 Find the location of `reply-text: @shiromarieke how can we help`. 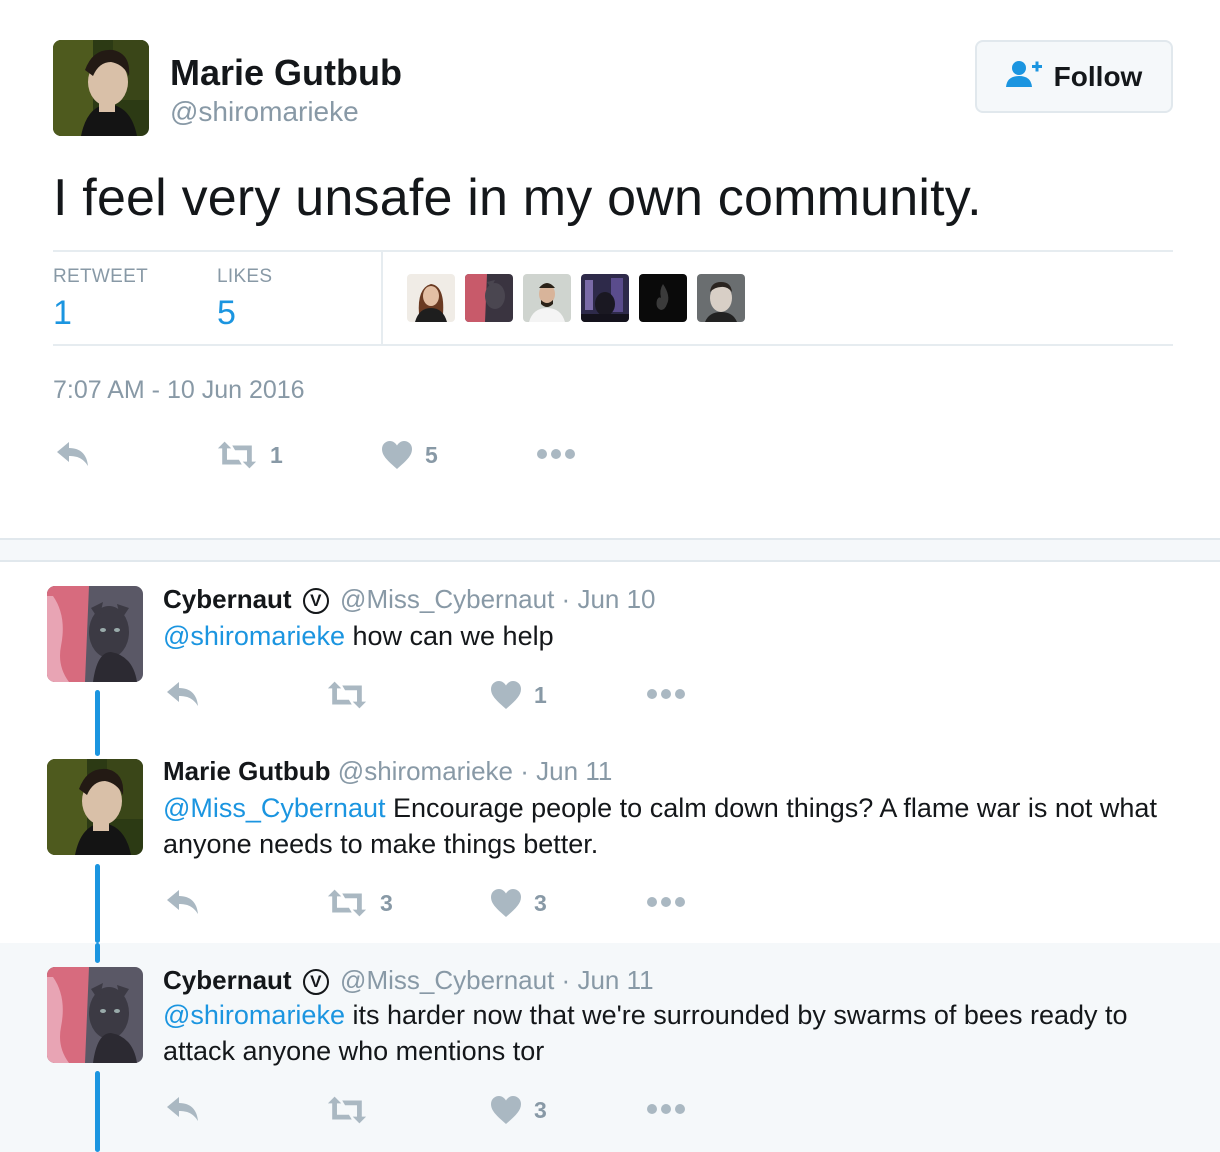

reply-text: @shiromarieke how can we help is located at coordinates (663, 636).